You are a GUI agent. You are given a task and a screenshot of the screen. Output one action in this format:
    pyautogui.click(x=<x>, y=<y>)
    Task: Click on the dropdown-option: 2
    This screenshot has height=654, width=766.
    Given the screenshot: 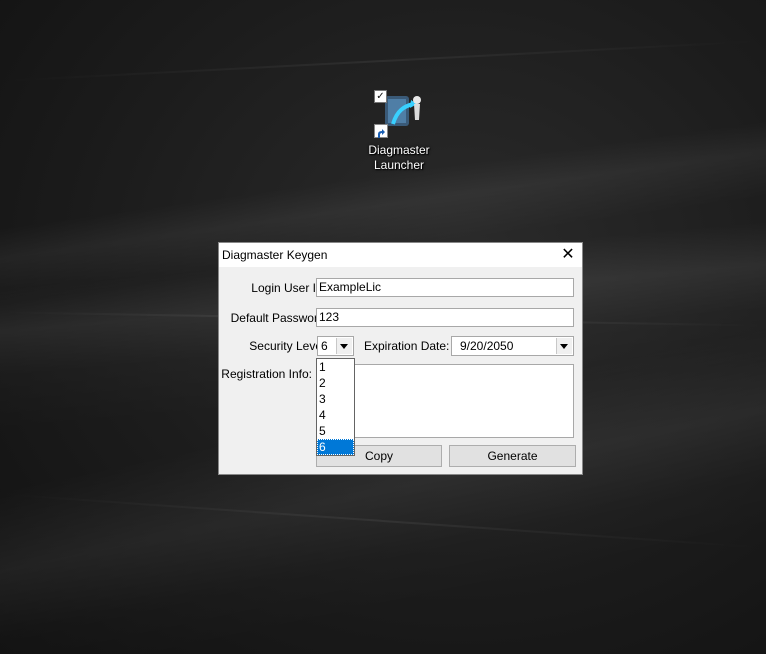 What is the action you would take?
    pyautogui.click(x=335, y=383)
    